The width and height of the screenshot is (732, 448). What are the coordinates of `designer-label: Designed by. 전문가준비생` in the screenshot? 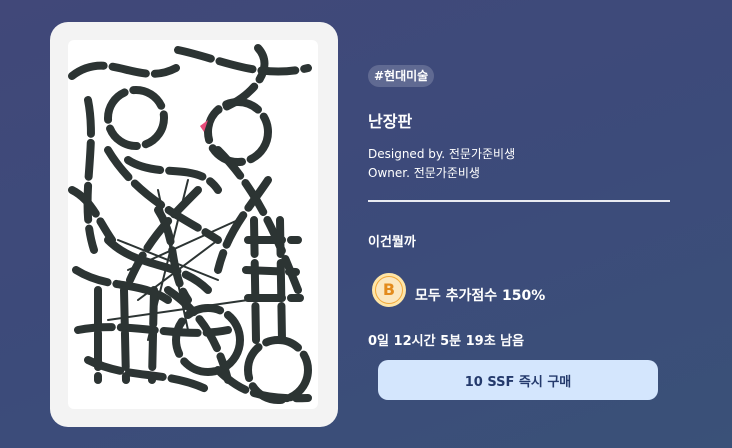 It's located at (442, 154).